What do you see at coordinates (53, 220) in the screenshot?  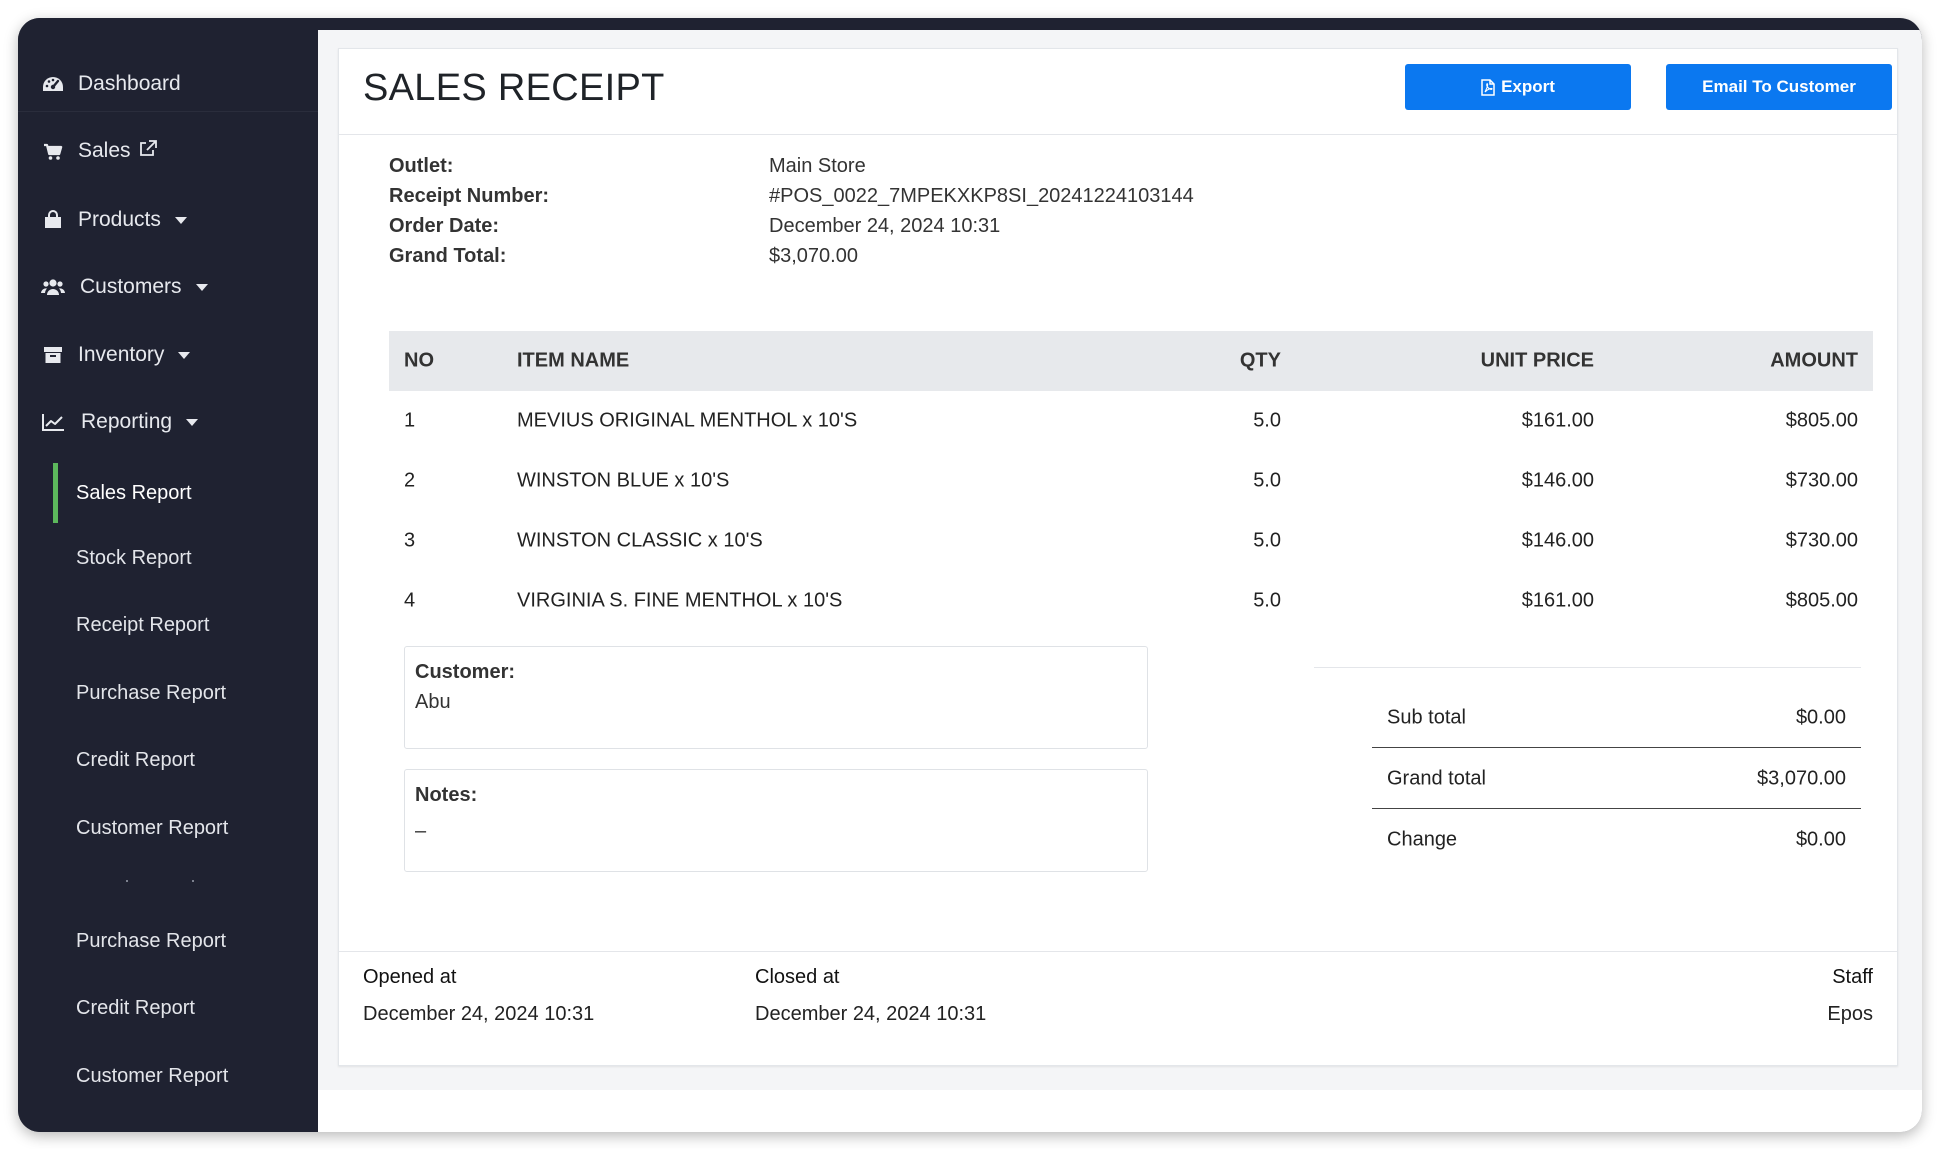 I see `bag-icon` at bounding box center [53, 220].